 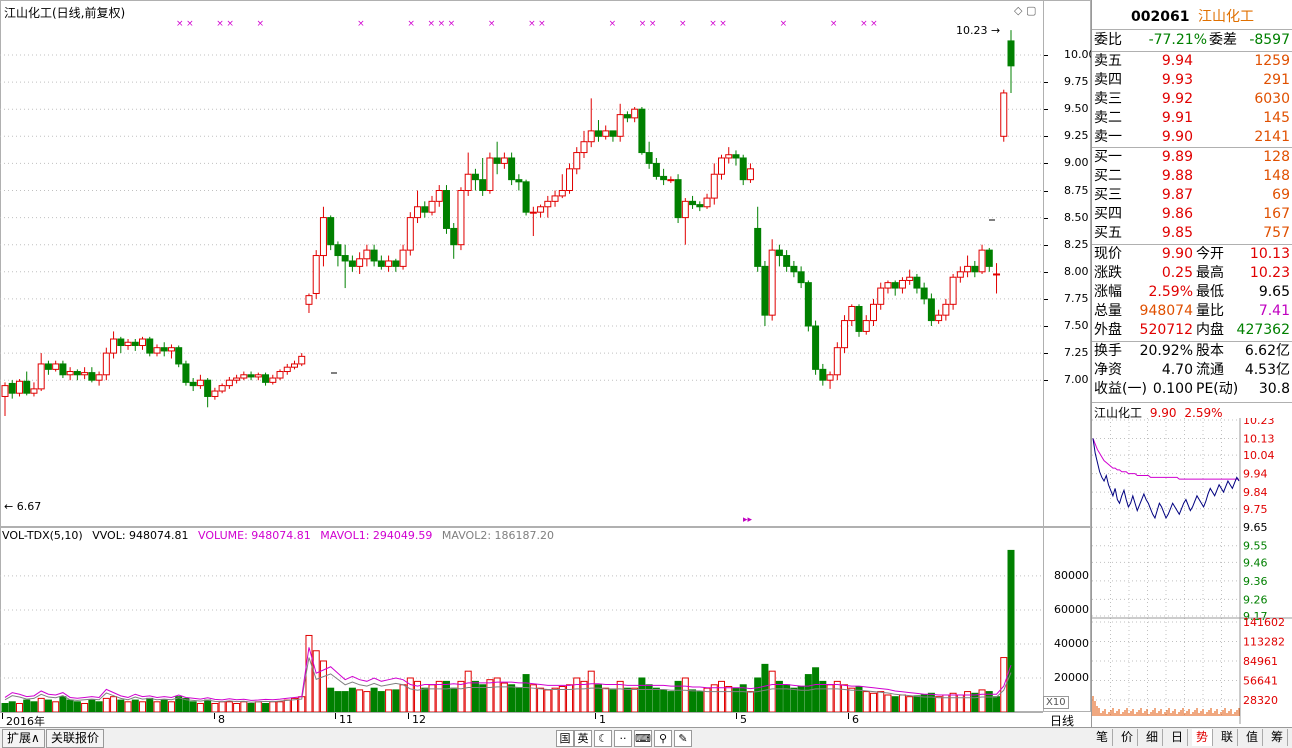 What do you see at coordinates (1152, 737) in the screenshot?
I see `tab-2: 细` at bounding box center [1152, 737].